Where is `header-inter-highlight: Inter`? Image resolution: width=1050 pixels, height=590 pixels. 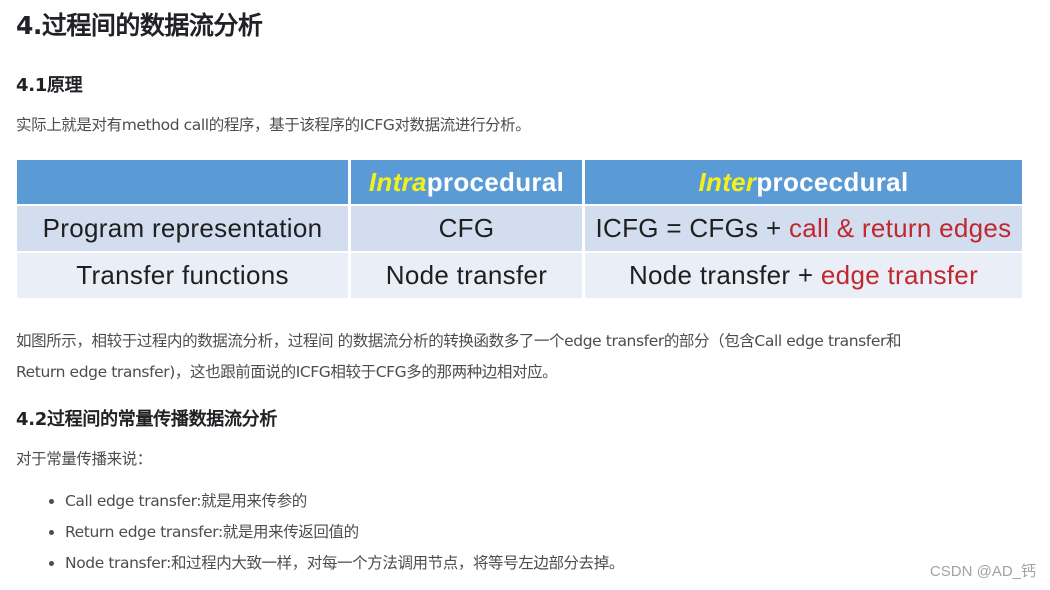 header-inter-highlight: Inter is located at coordinates (727, 181).